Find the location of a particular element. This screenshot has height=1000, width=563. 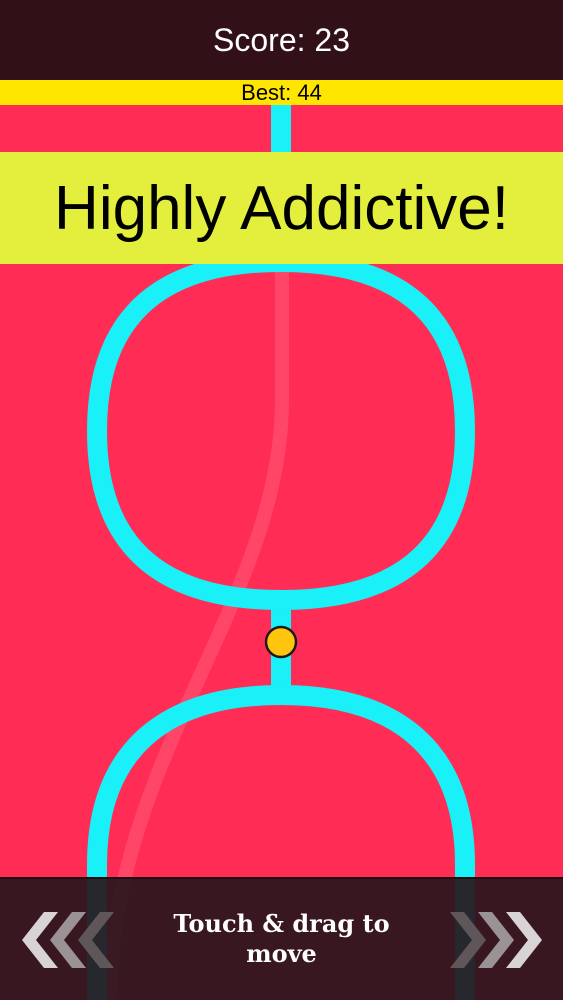

player-ball is located at coordinates (281, 642).